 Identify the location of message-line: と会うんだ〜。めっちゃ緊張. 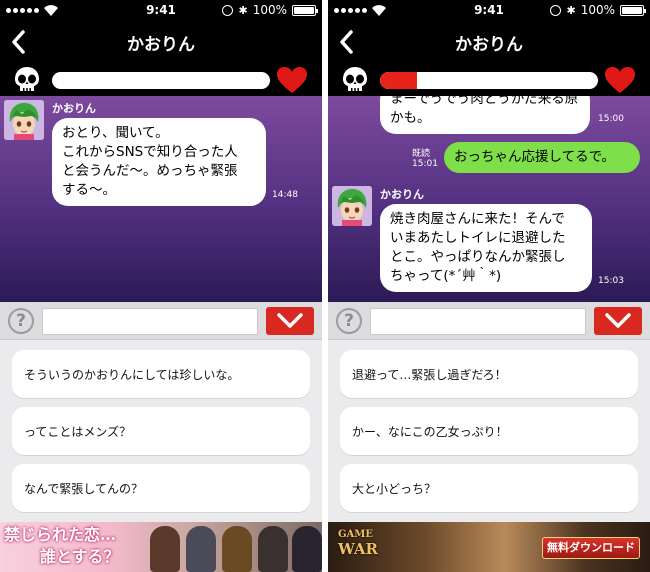
(150, 171).